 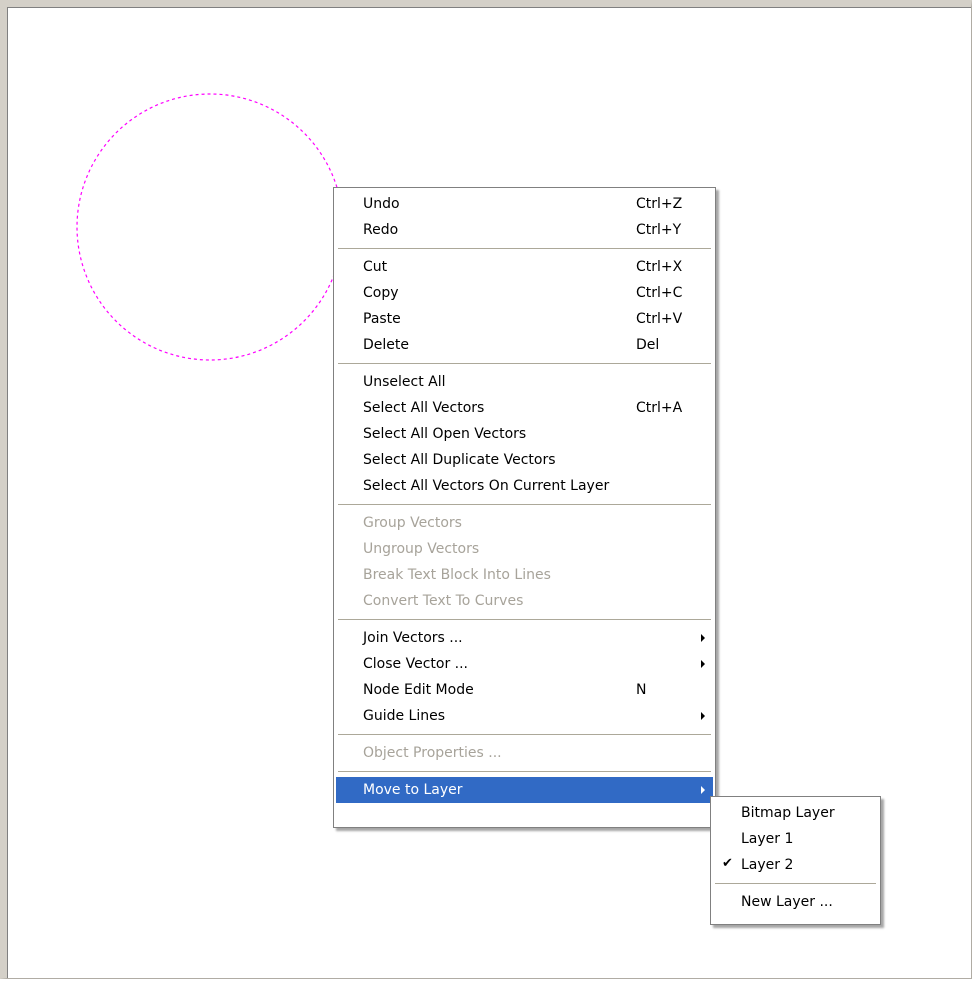 I want to click on menu-item-select-all-vectors-on-current-layer: Select All Vectors On Current Layer, so click(x=524, y=486).